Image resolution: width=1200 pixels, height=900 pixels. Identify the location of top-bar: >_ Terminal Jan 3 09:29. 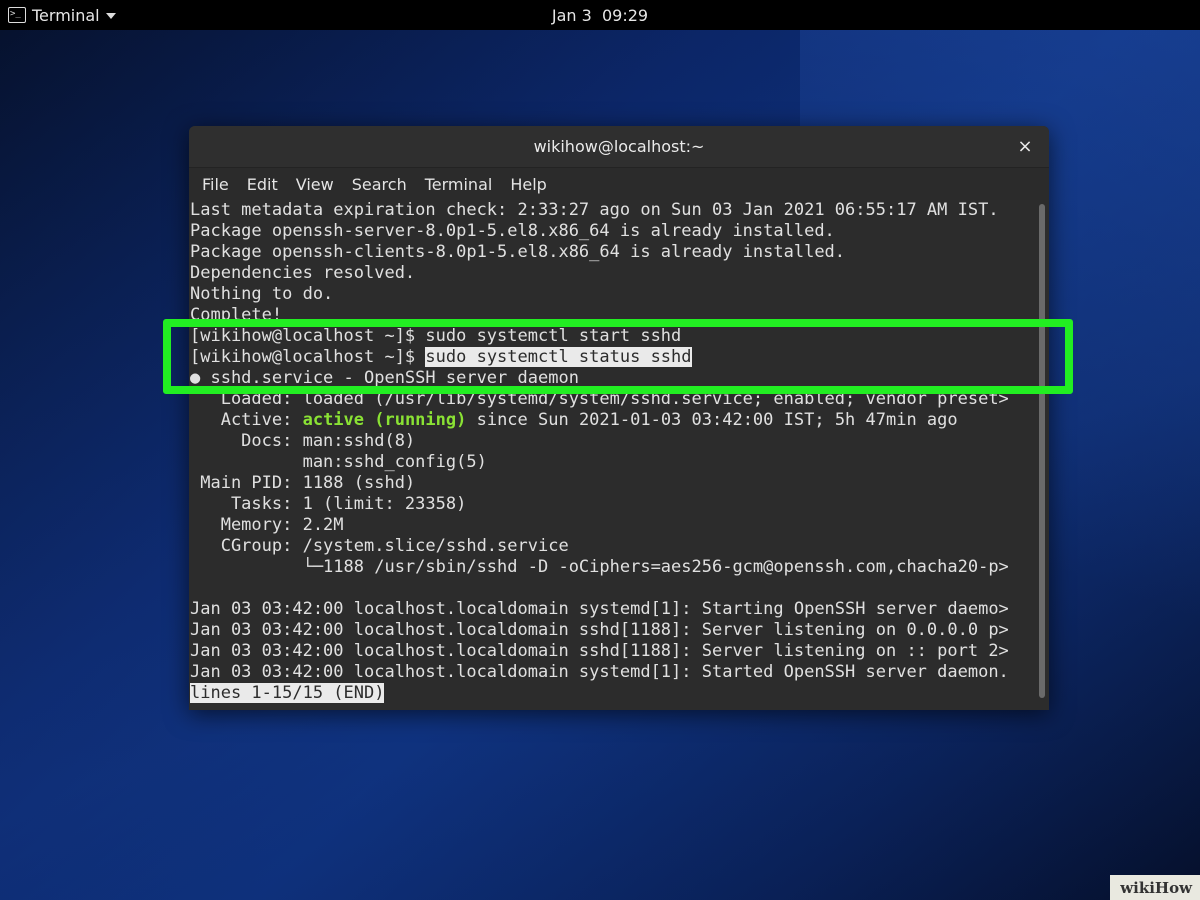
(600, 15).